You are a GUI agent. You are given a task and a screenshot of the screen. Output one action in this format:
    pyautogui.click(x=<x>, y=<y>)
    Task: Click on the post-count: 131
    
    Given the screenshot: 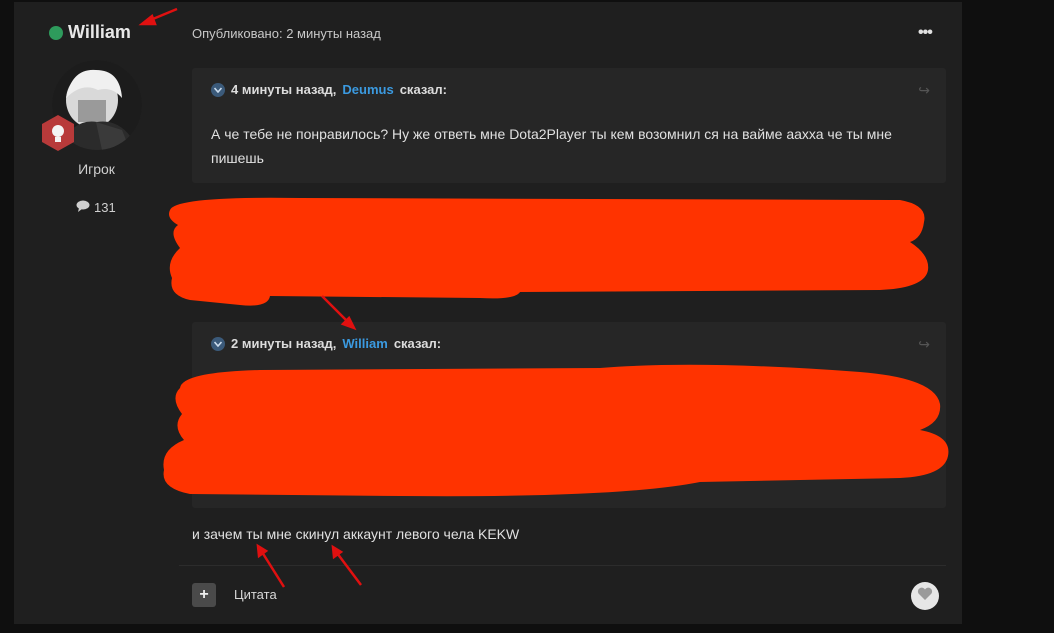 What is the action you would take?
    pyautogui.click(x=96, y=207)
    